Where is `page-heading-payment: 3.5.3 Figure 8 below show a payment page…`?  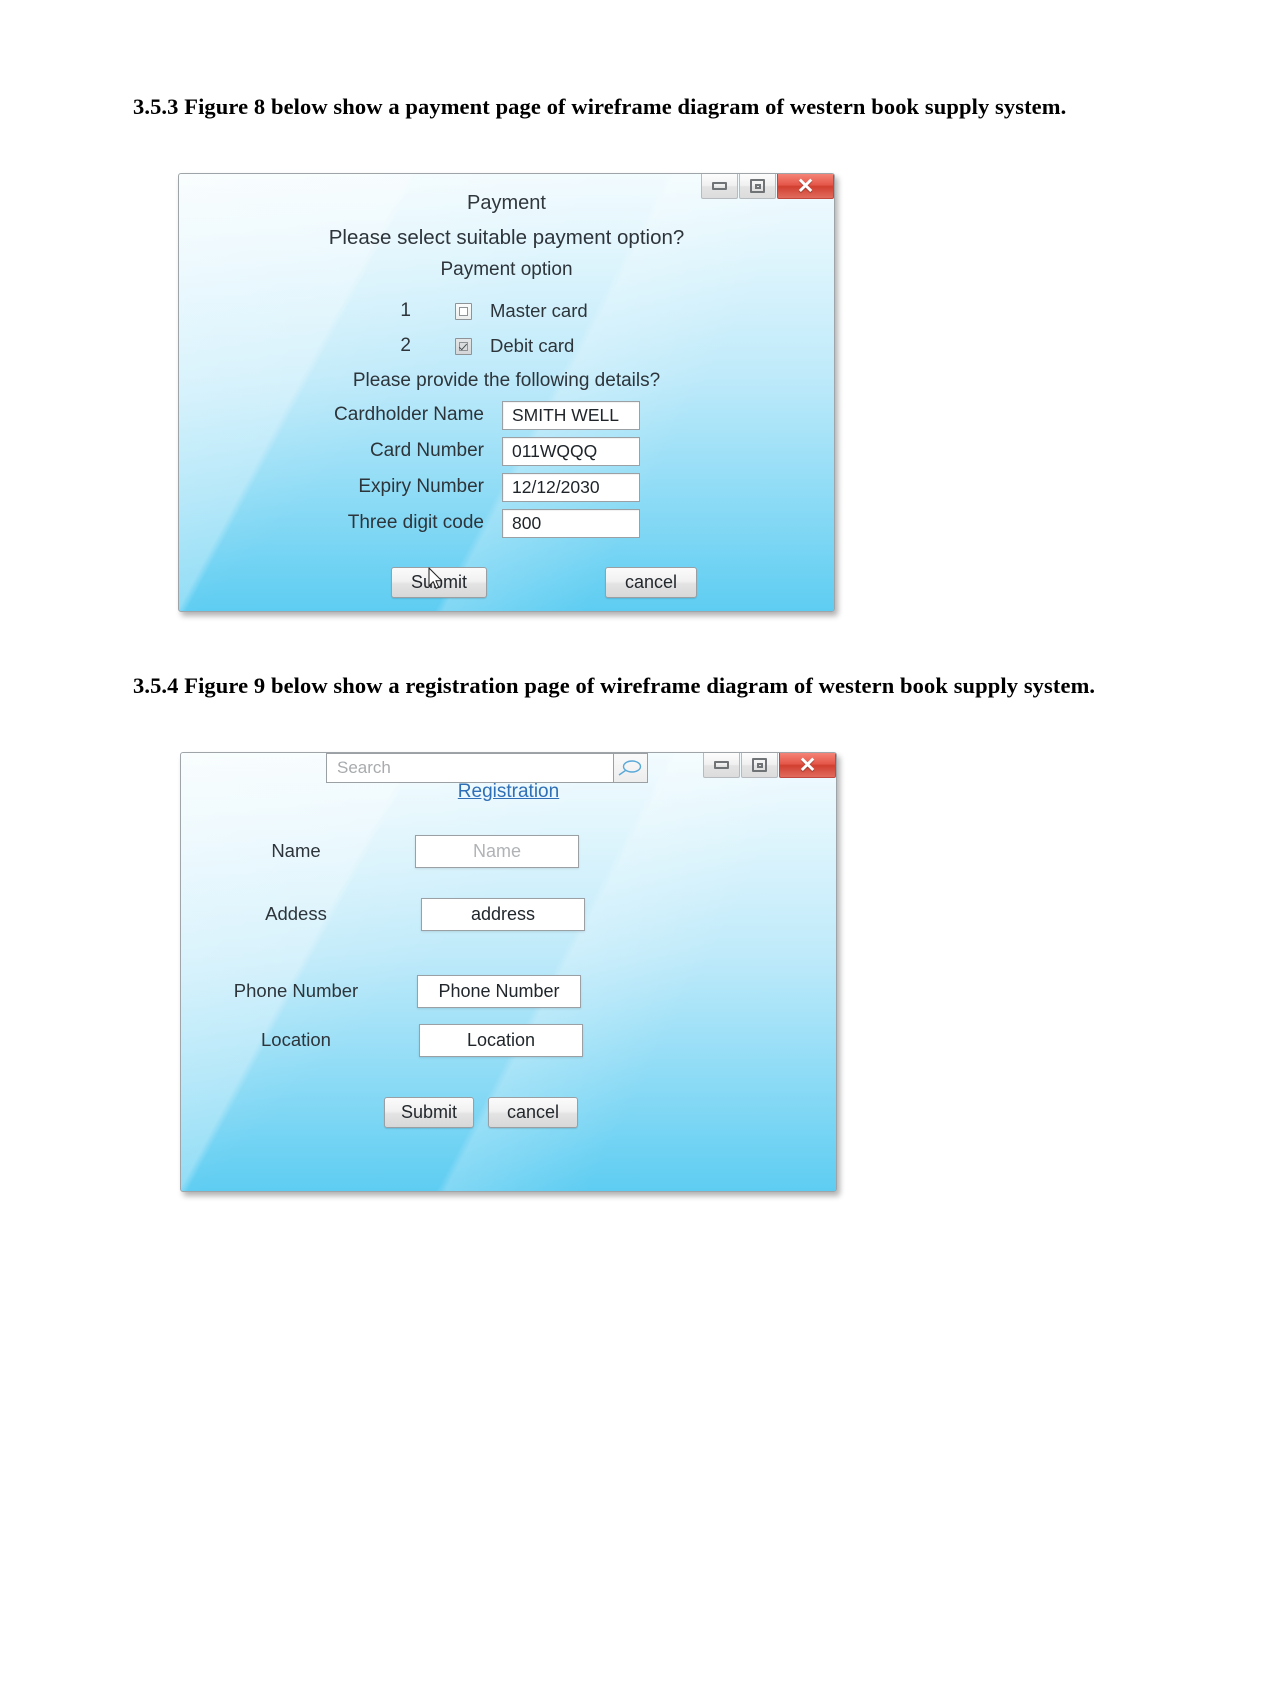 page-heading-payment: 3.5.3 Figure 8 below show a payment page… is located at coordinates (600, 106).